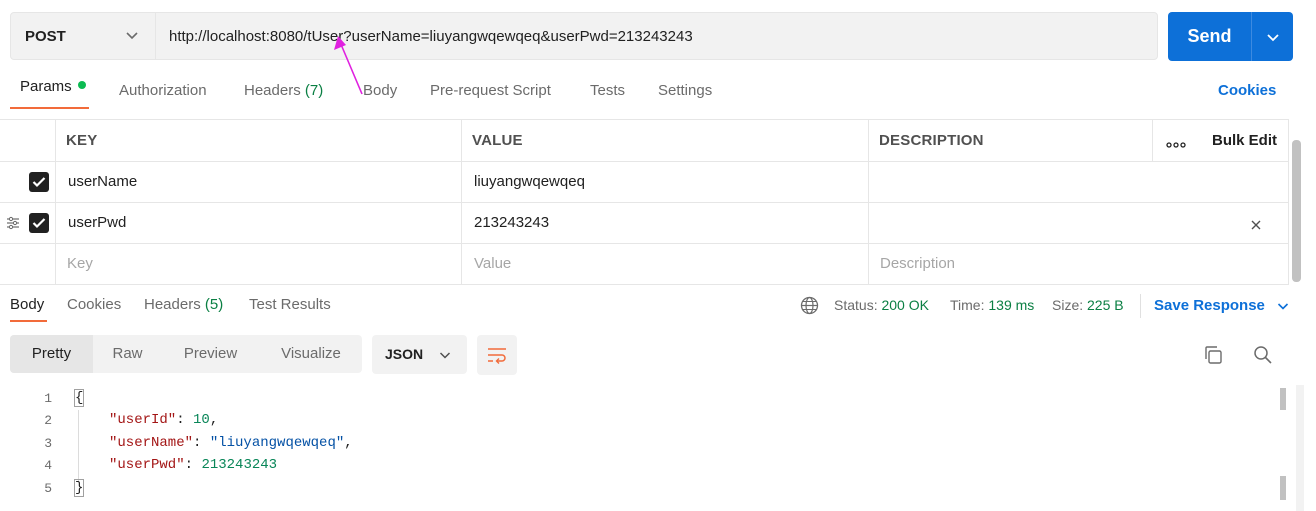 The image size is (1316, 511). I want to click on tab-params: Params, so click(53, 91).